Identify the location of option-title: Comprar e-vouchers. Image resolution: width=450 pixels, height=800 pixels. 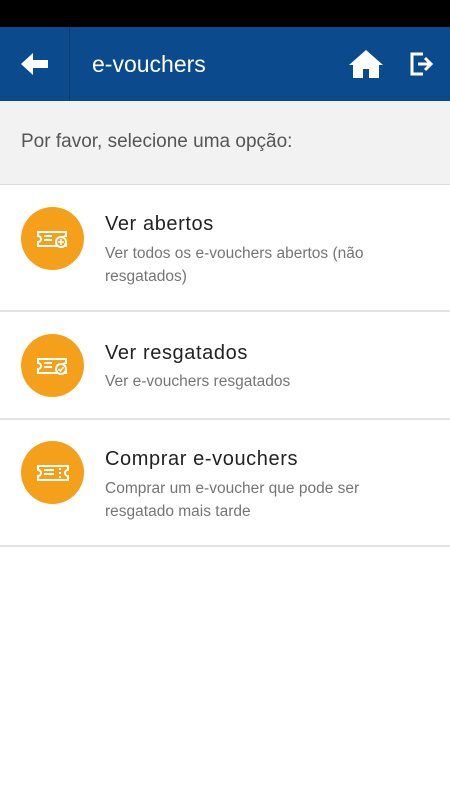
(202, 459).